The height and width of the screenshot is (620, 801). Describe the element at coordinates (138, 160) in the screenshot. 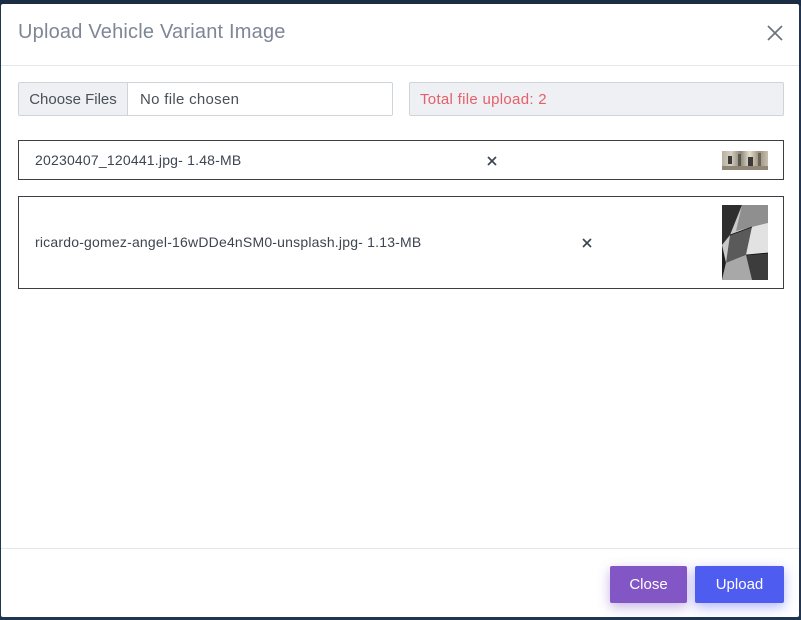

I see `file-name: 20230407_120441.jpg- 1.48-MB` at that location.